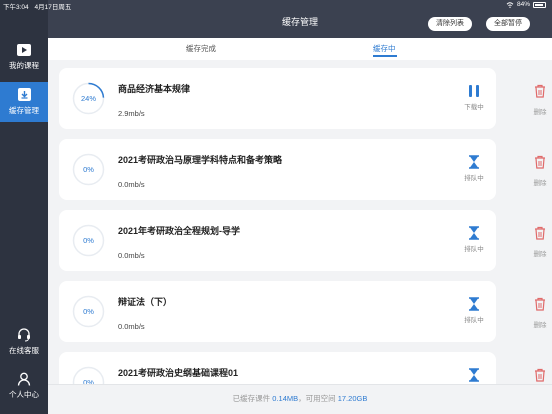 The height and width of the screenshot is (414, 552). Describe the element at coordinates (131, 113) in the screenshot. I see `download-speed: 2.9mb/s` at that location.